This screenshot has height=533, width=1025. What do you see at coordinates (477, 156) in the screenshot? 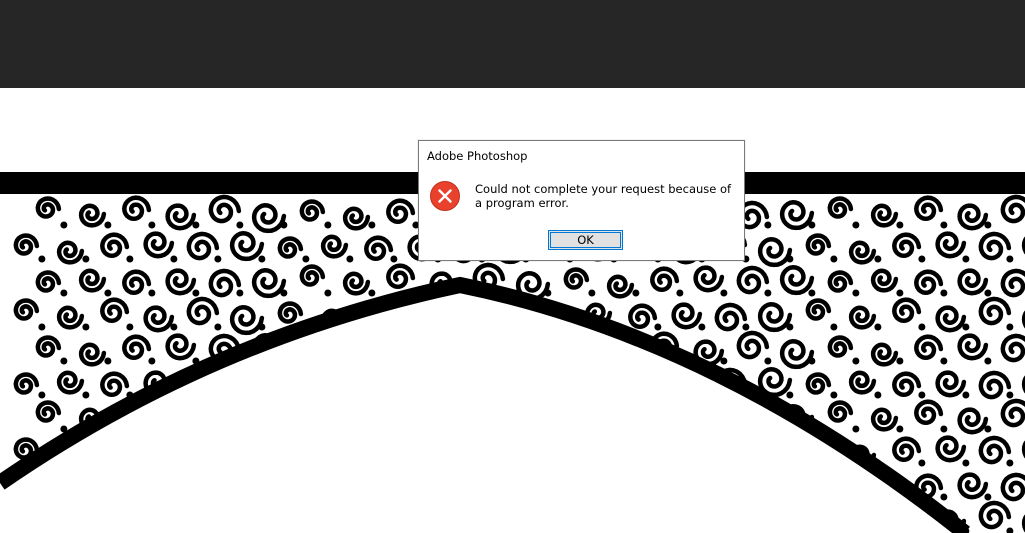
I see `dialog-title: Adobe Photoshop` at bounding box center [477, 156].